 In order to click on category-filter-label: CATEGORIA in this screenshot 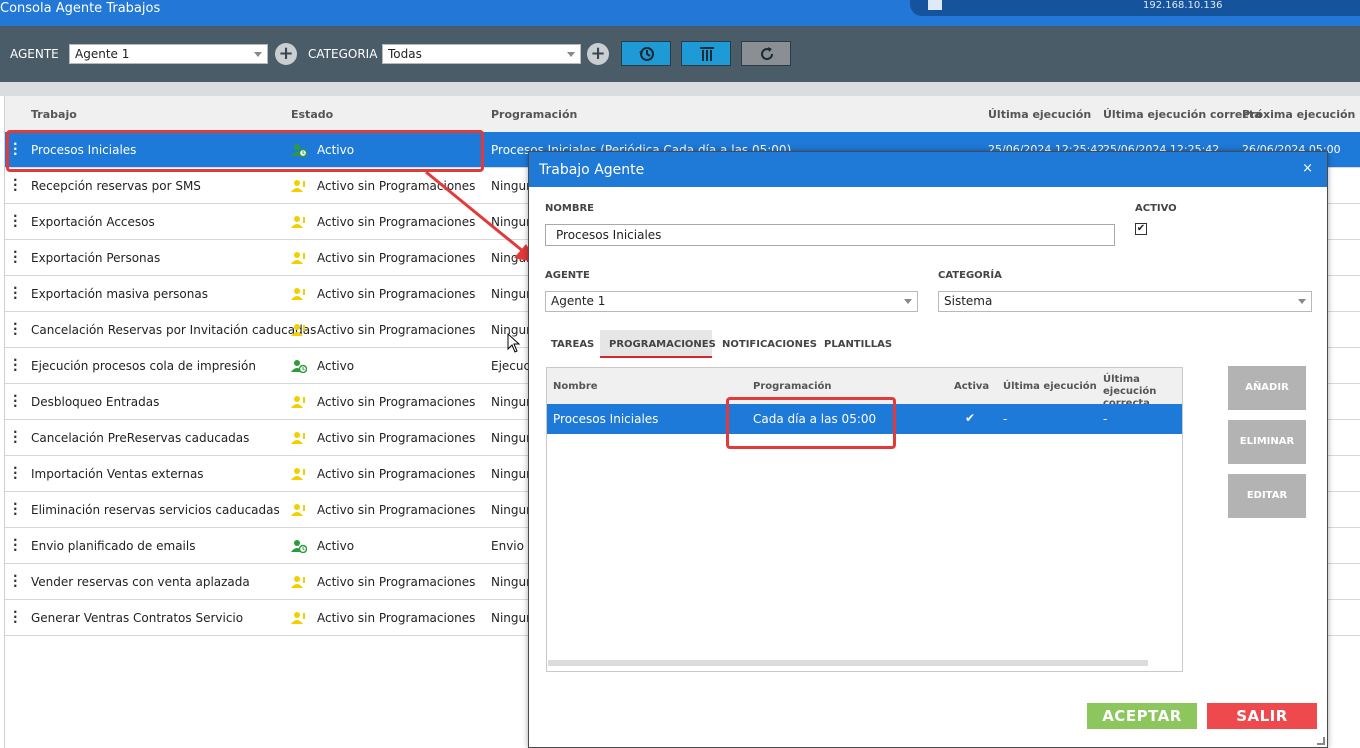, I will do `click(343, 54)`.